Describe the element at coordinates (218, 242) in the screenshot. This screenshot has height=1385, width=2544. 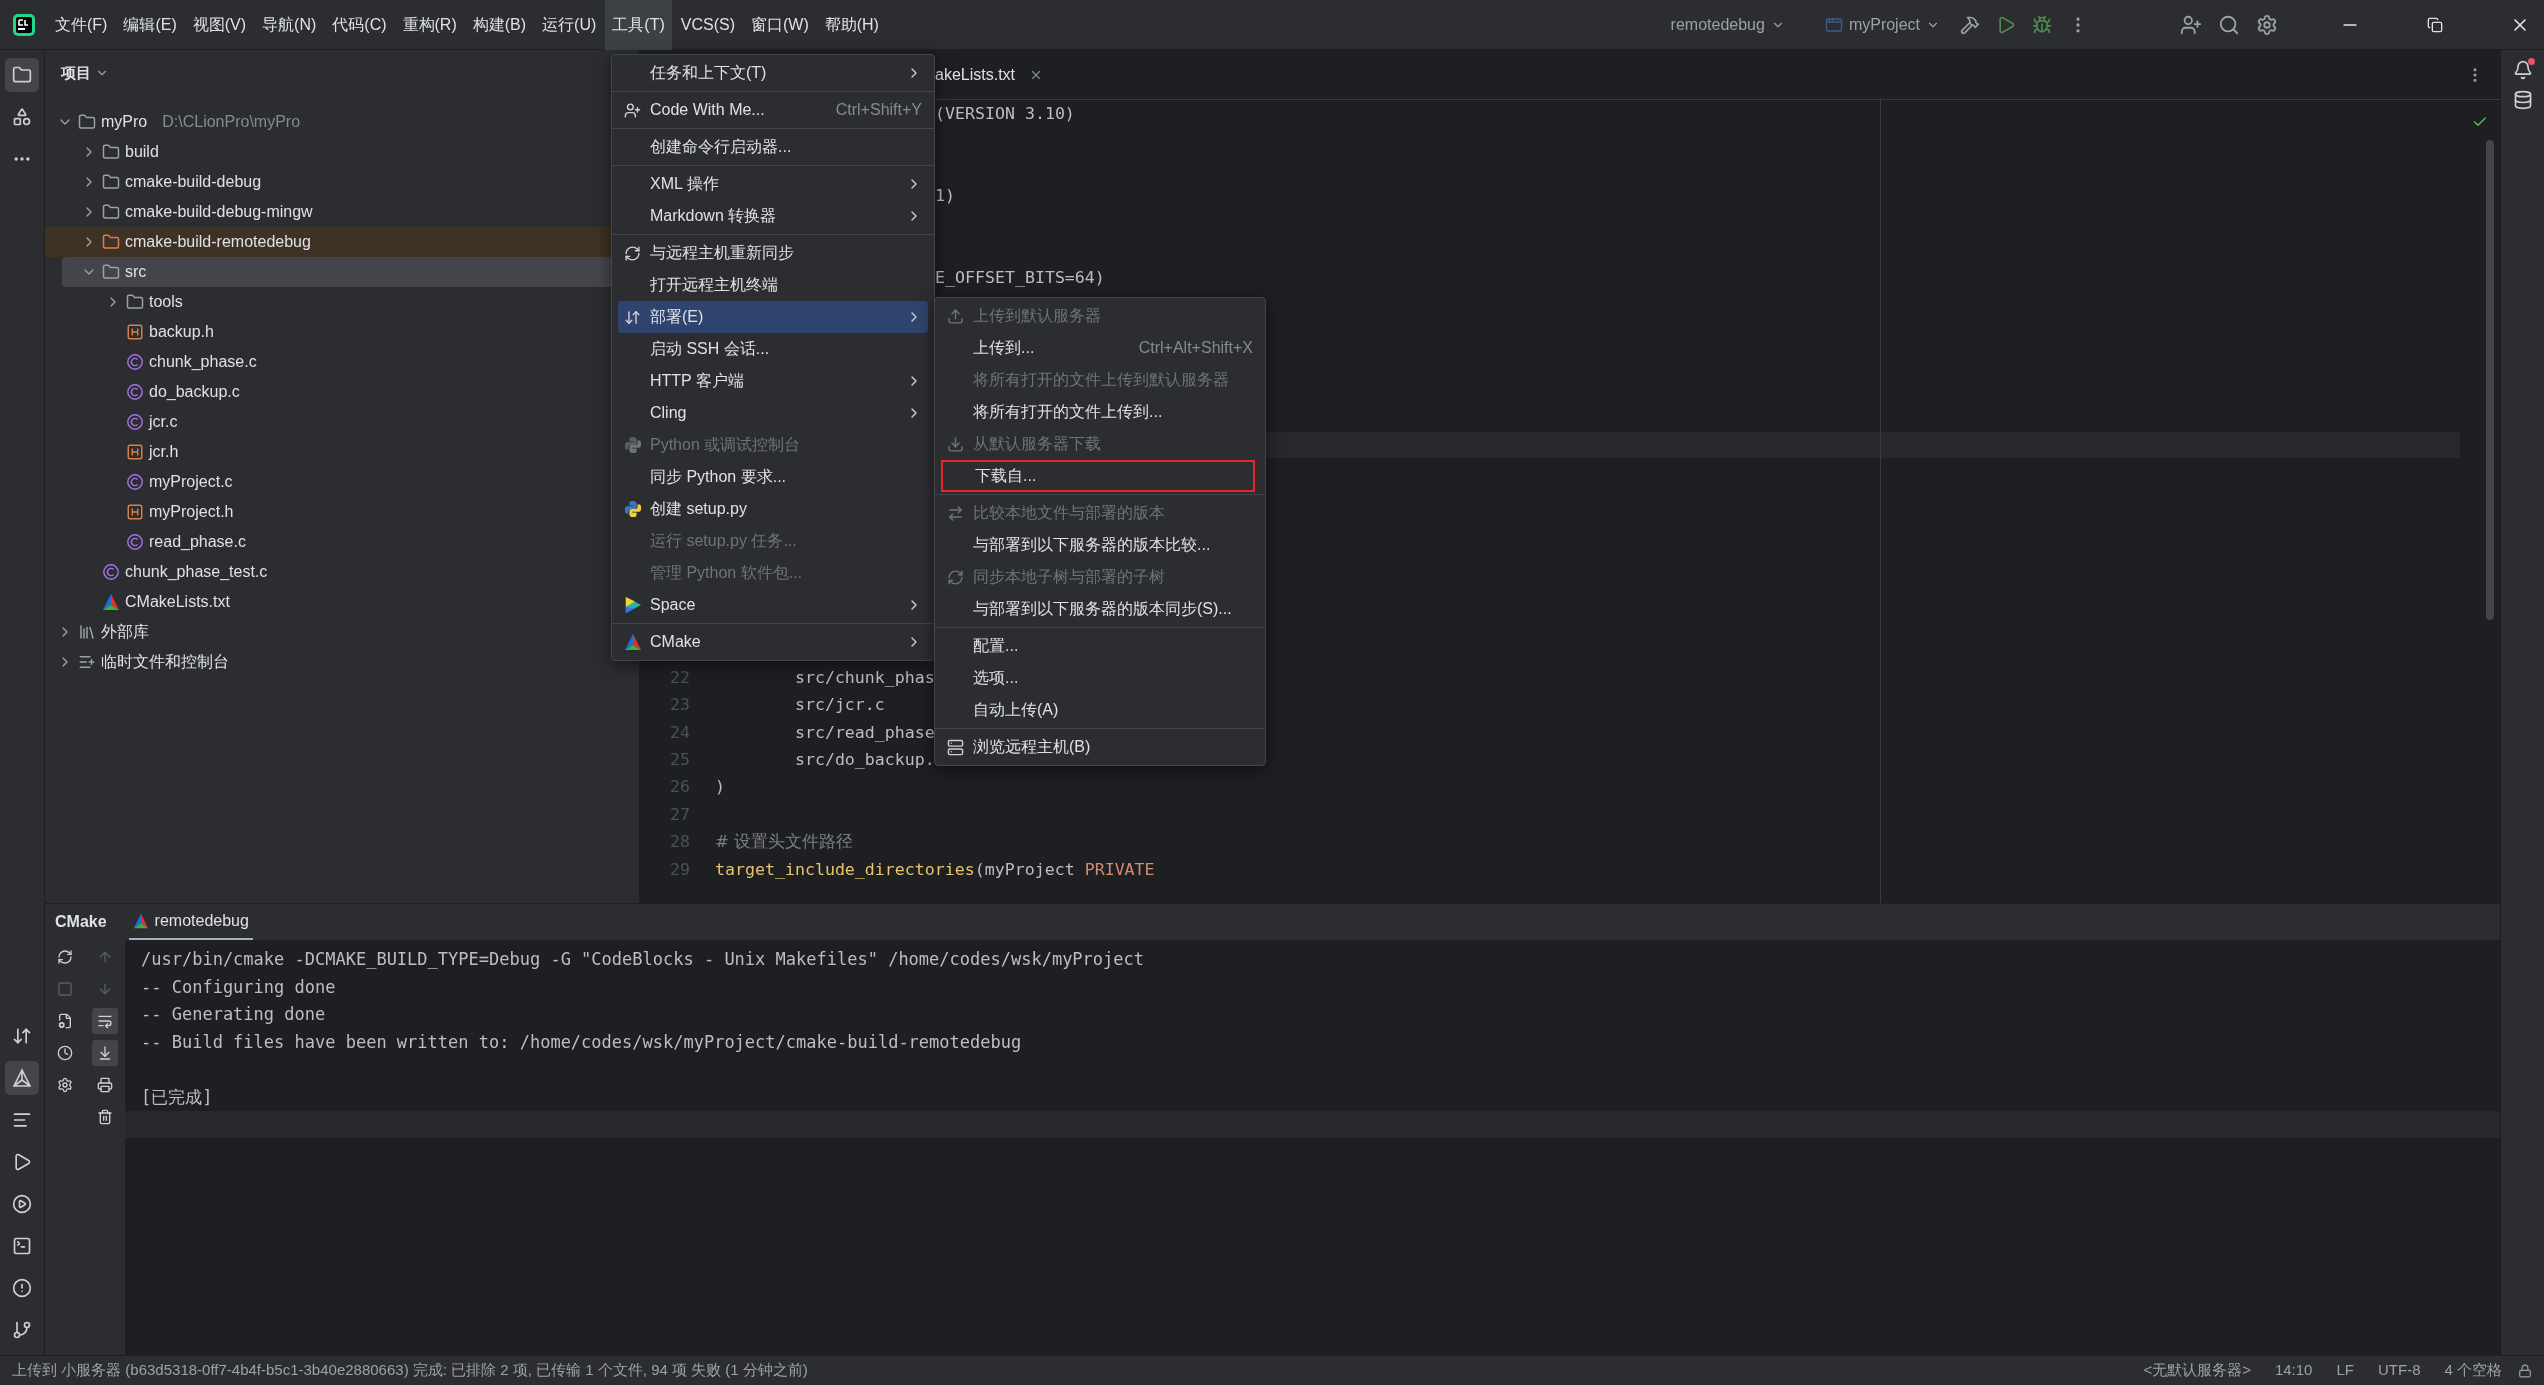
I see `tree-item-label: cmake-build-remotedebug` at that location.